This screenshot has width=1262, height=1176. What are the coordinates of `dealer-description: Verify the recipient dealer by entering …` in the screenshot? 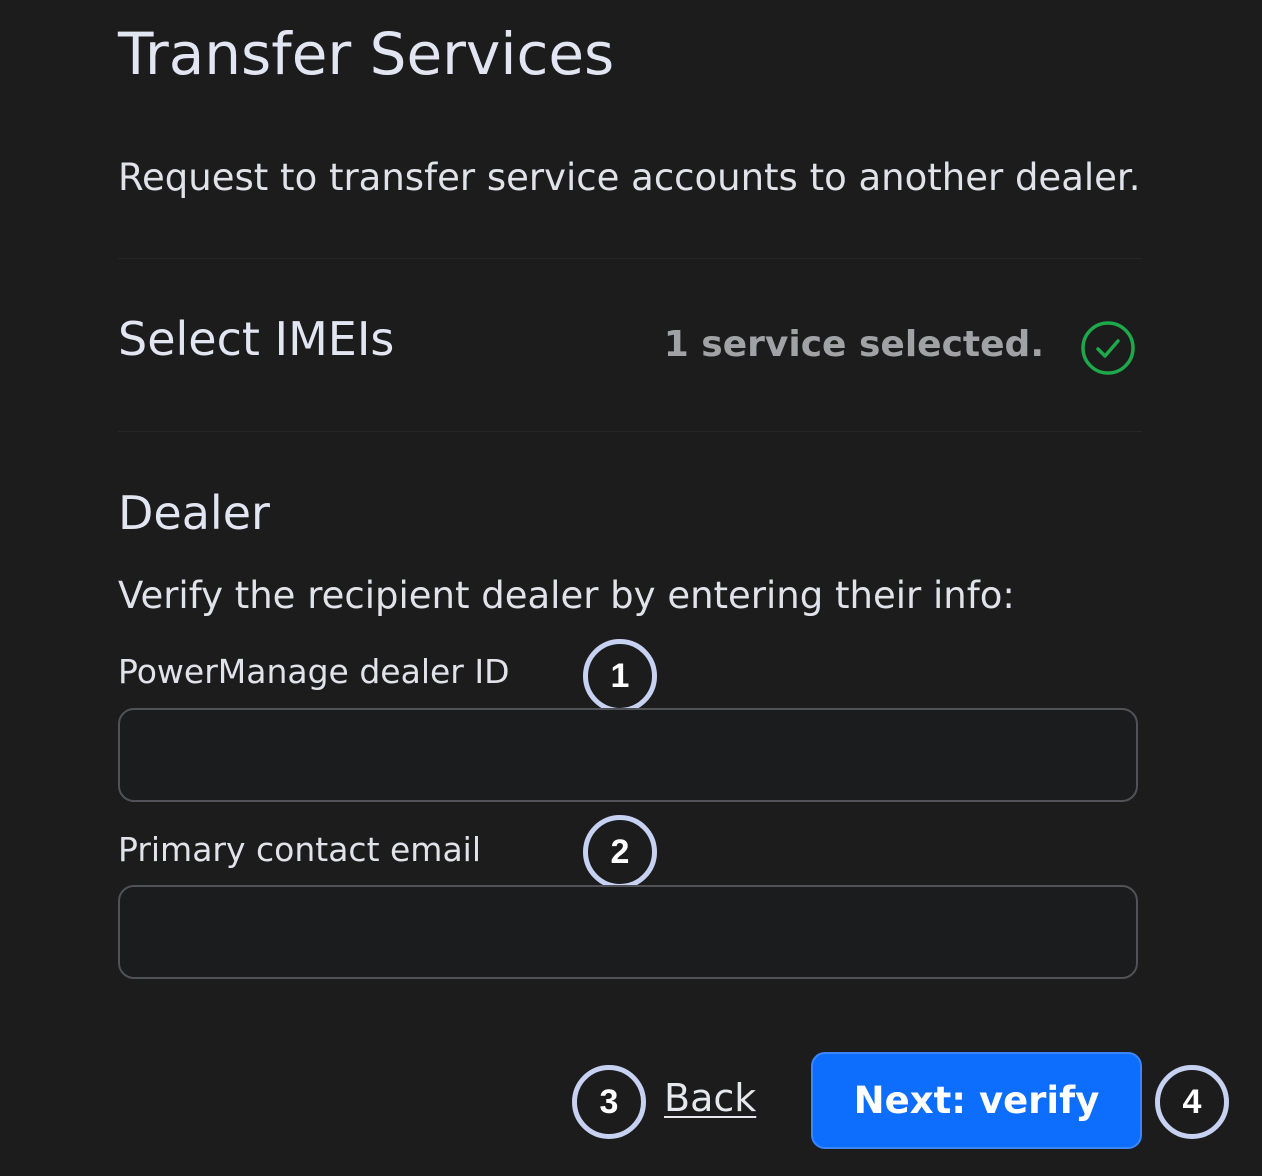 It's located at (566, 595).